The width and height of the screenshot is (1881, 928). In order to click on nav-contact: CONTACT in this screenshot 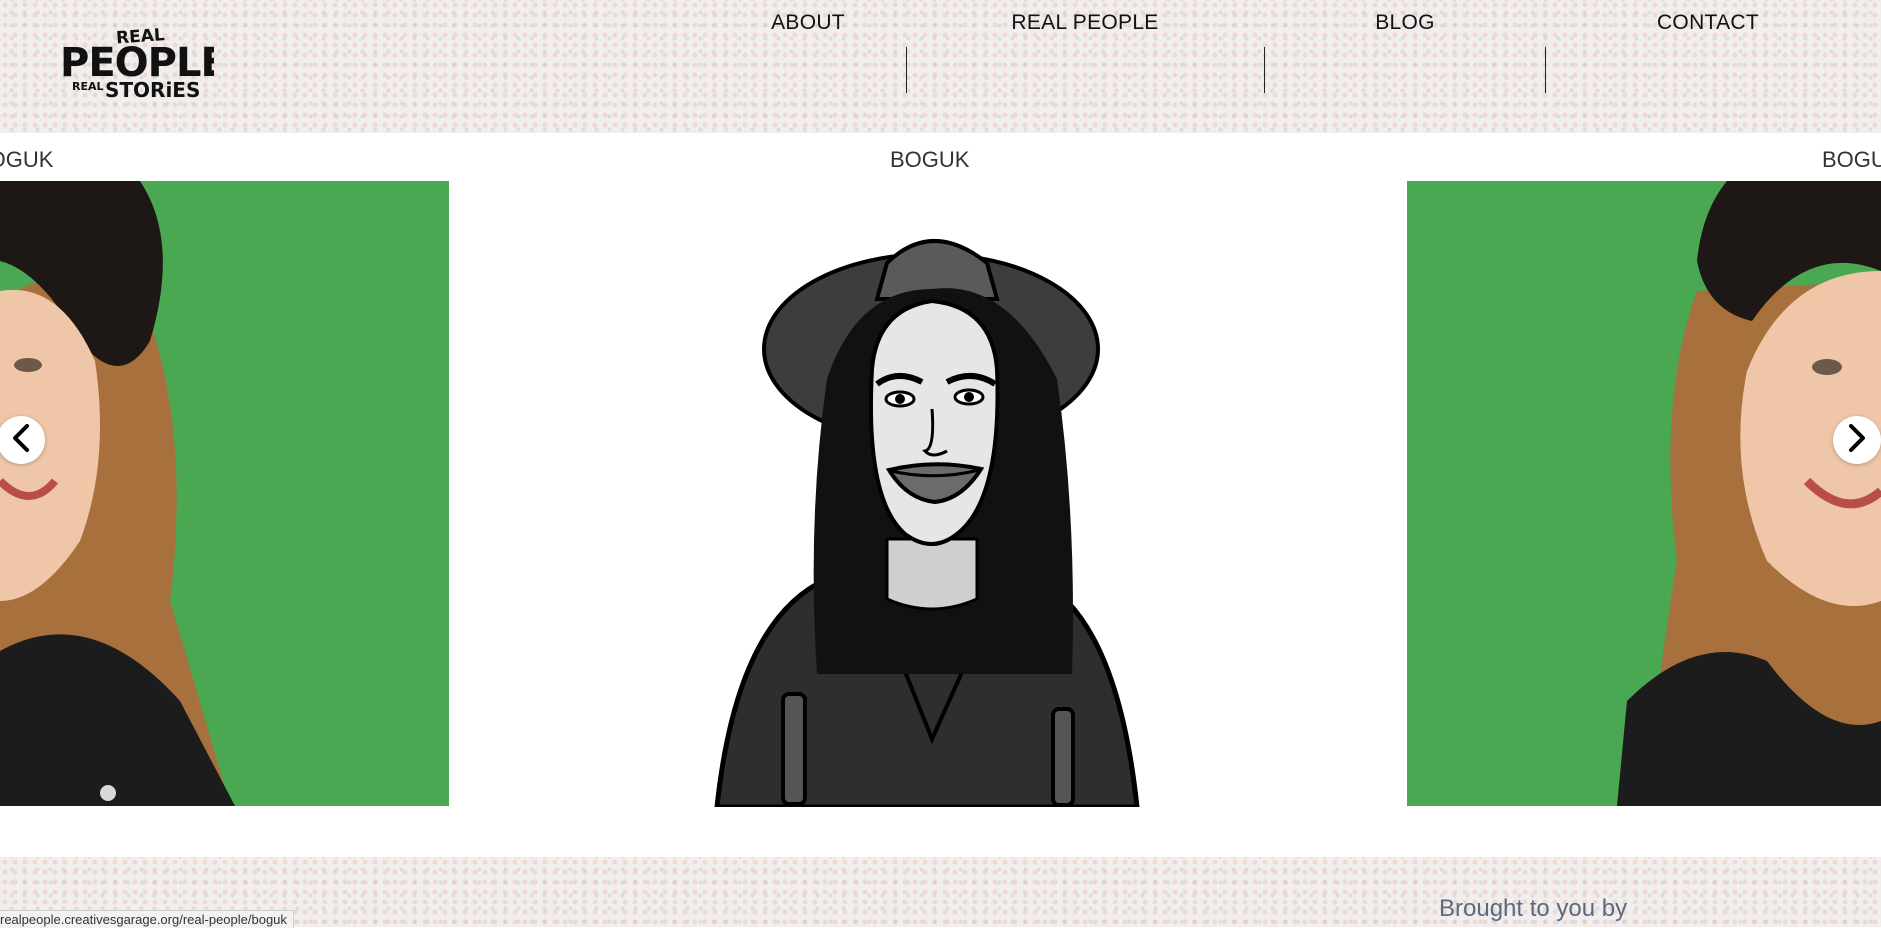, I will do `click(1708, 23)`.